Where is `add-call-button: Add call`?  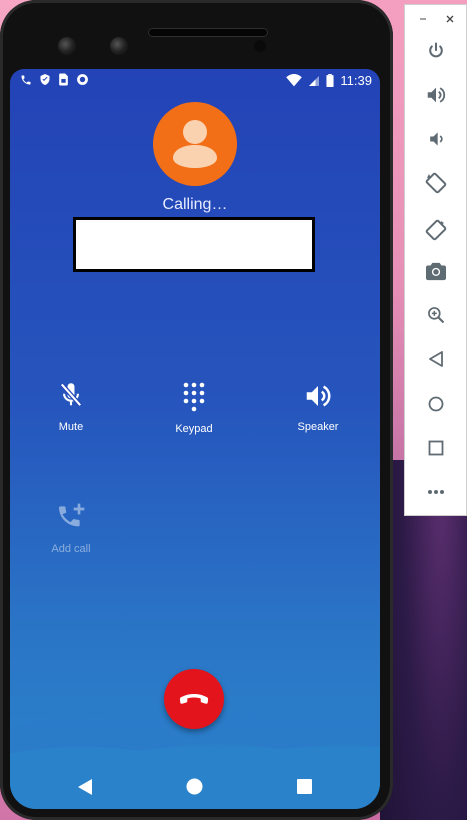 add-call-button: Add call is located at coordinates (71, 528).